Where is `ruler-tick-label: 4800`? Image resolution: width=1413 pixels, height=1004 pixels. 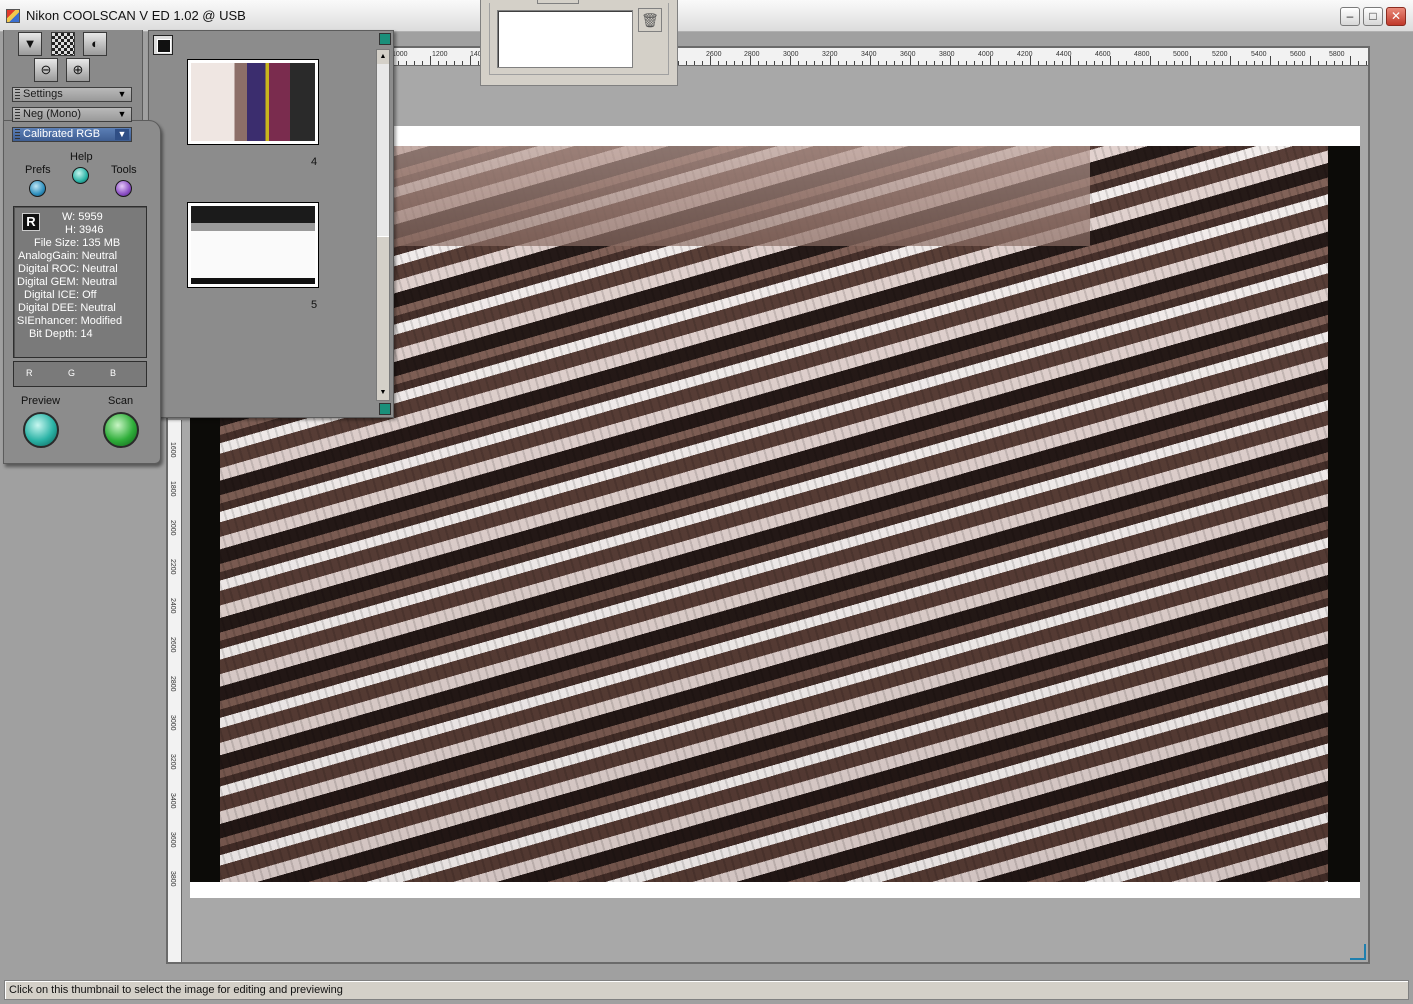
ruler-tick-label: 4800 is located at coordinates (1142, 54).